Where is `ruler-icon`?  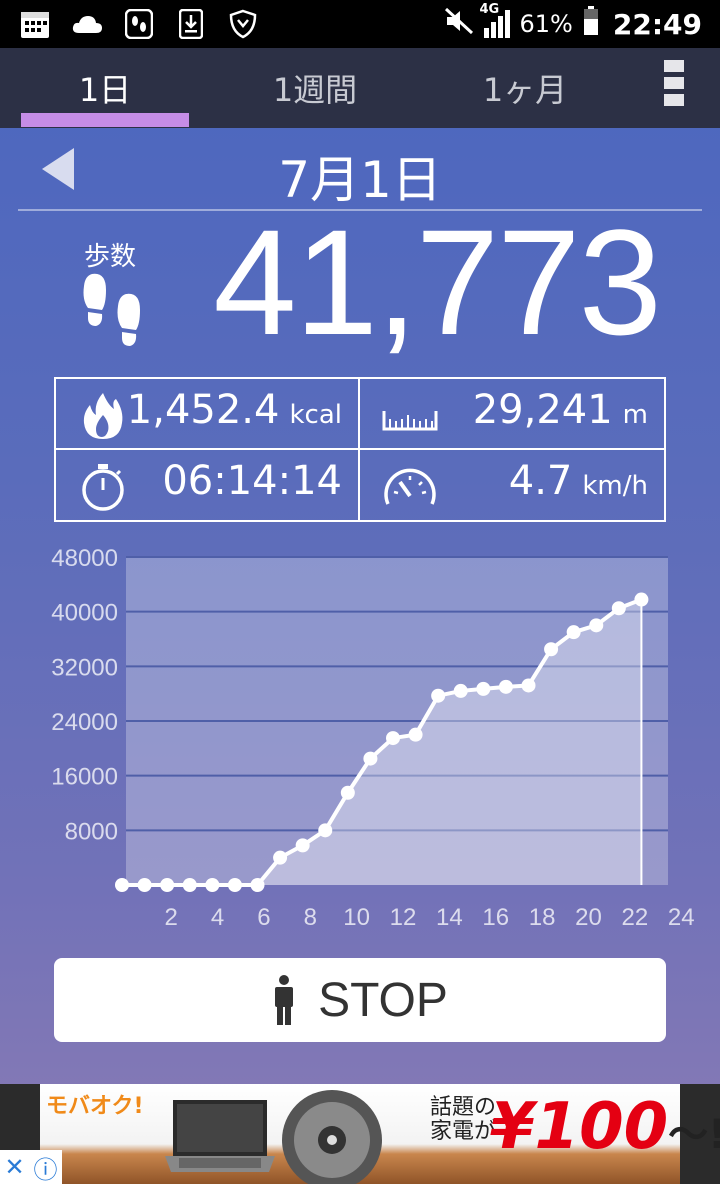
ruler-icon is located at coordinates (410, 422).